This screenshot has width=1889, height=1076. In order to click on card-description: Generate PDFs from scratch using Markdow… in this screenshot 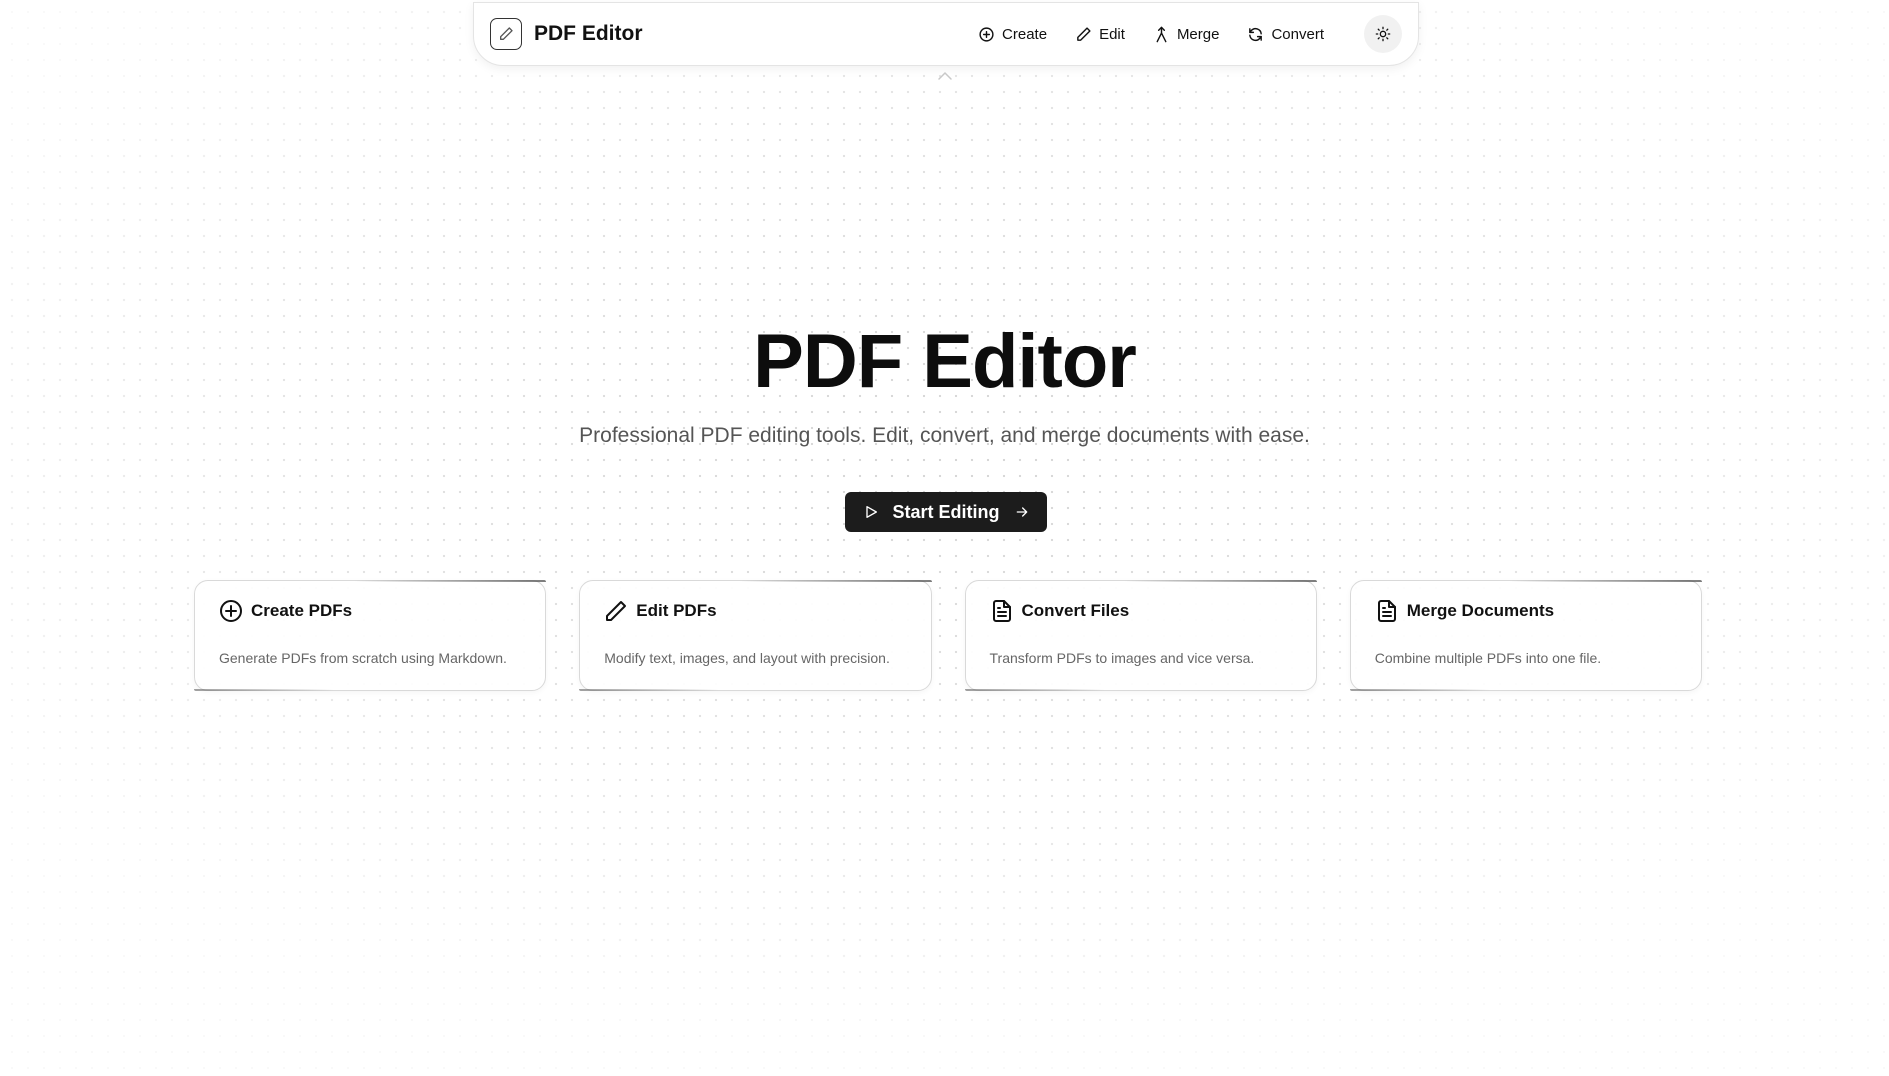, I will do `click(363, 658)`.